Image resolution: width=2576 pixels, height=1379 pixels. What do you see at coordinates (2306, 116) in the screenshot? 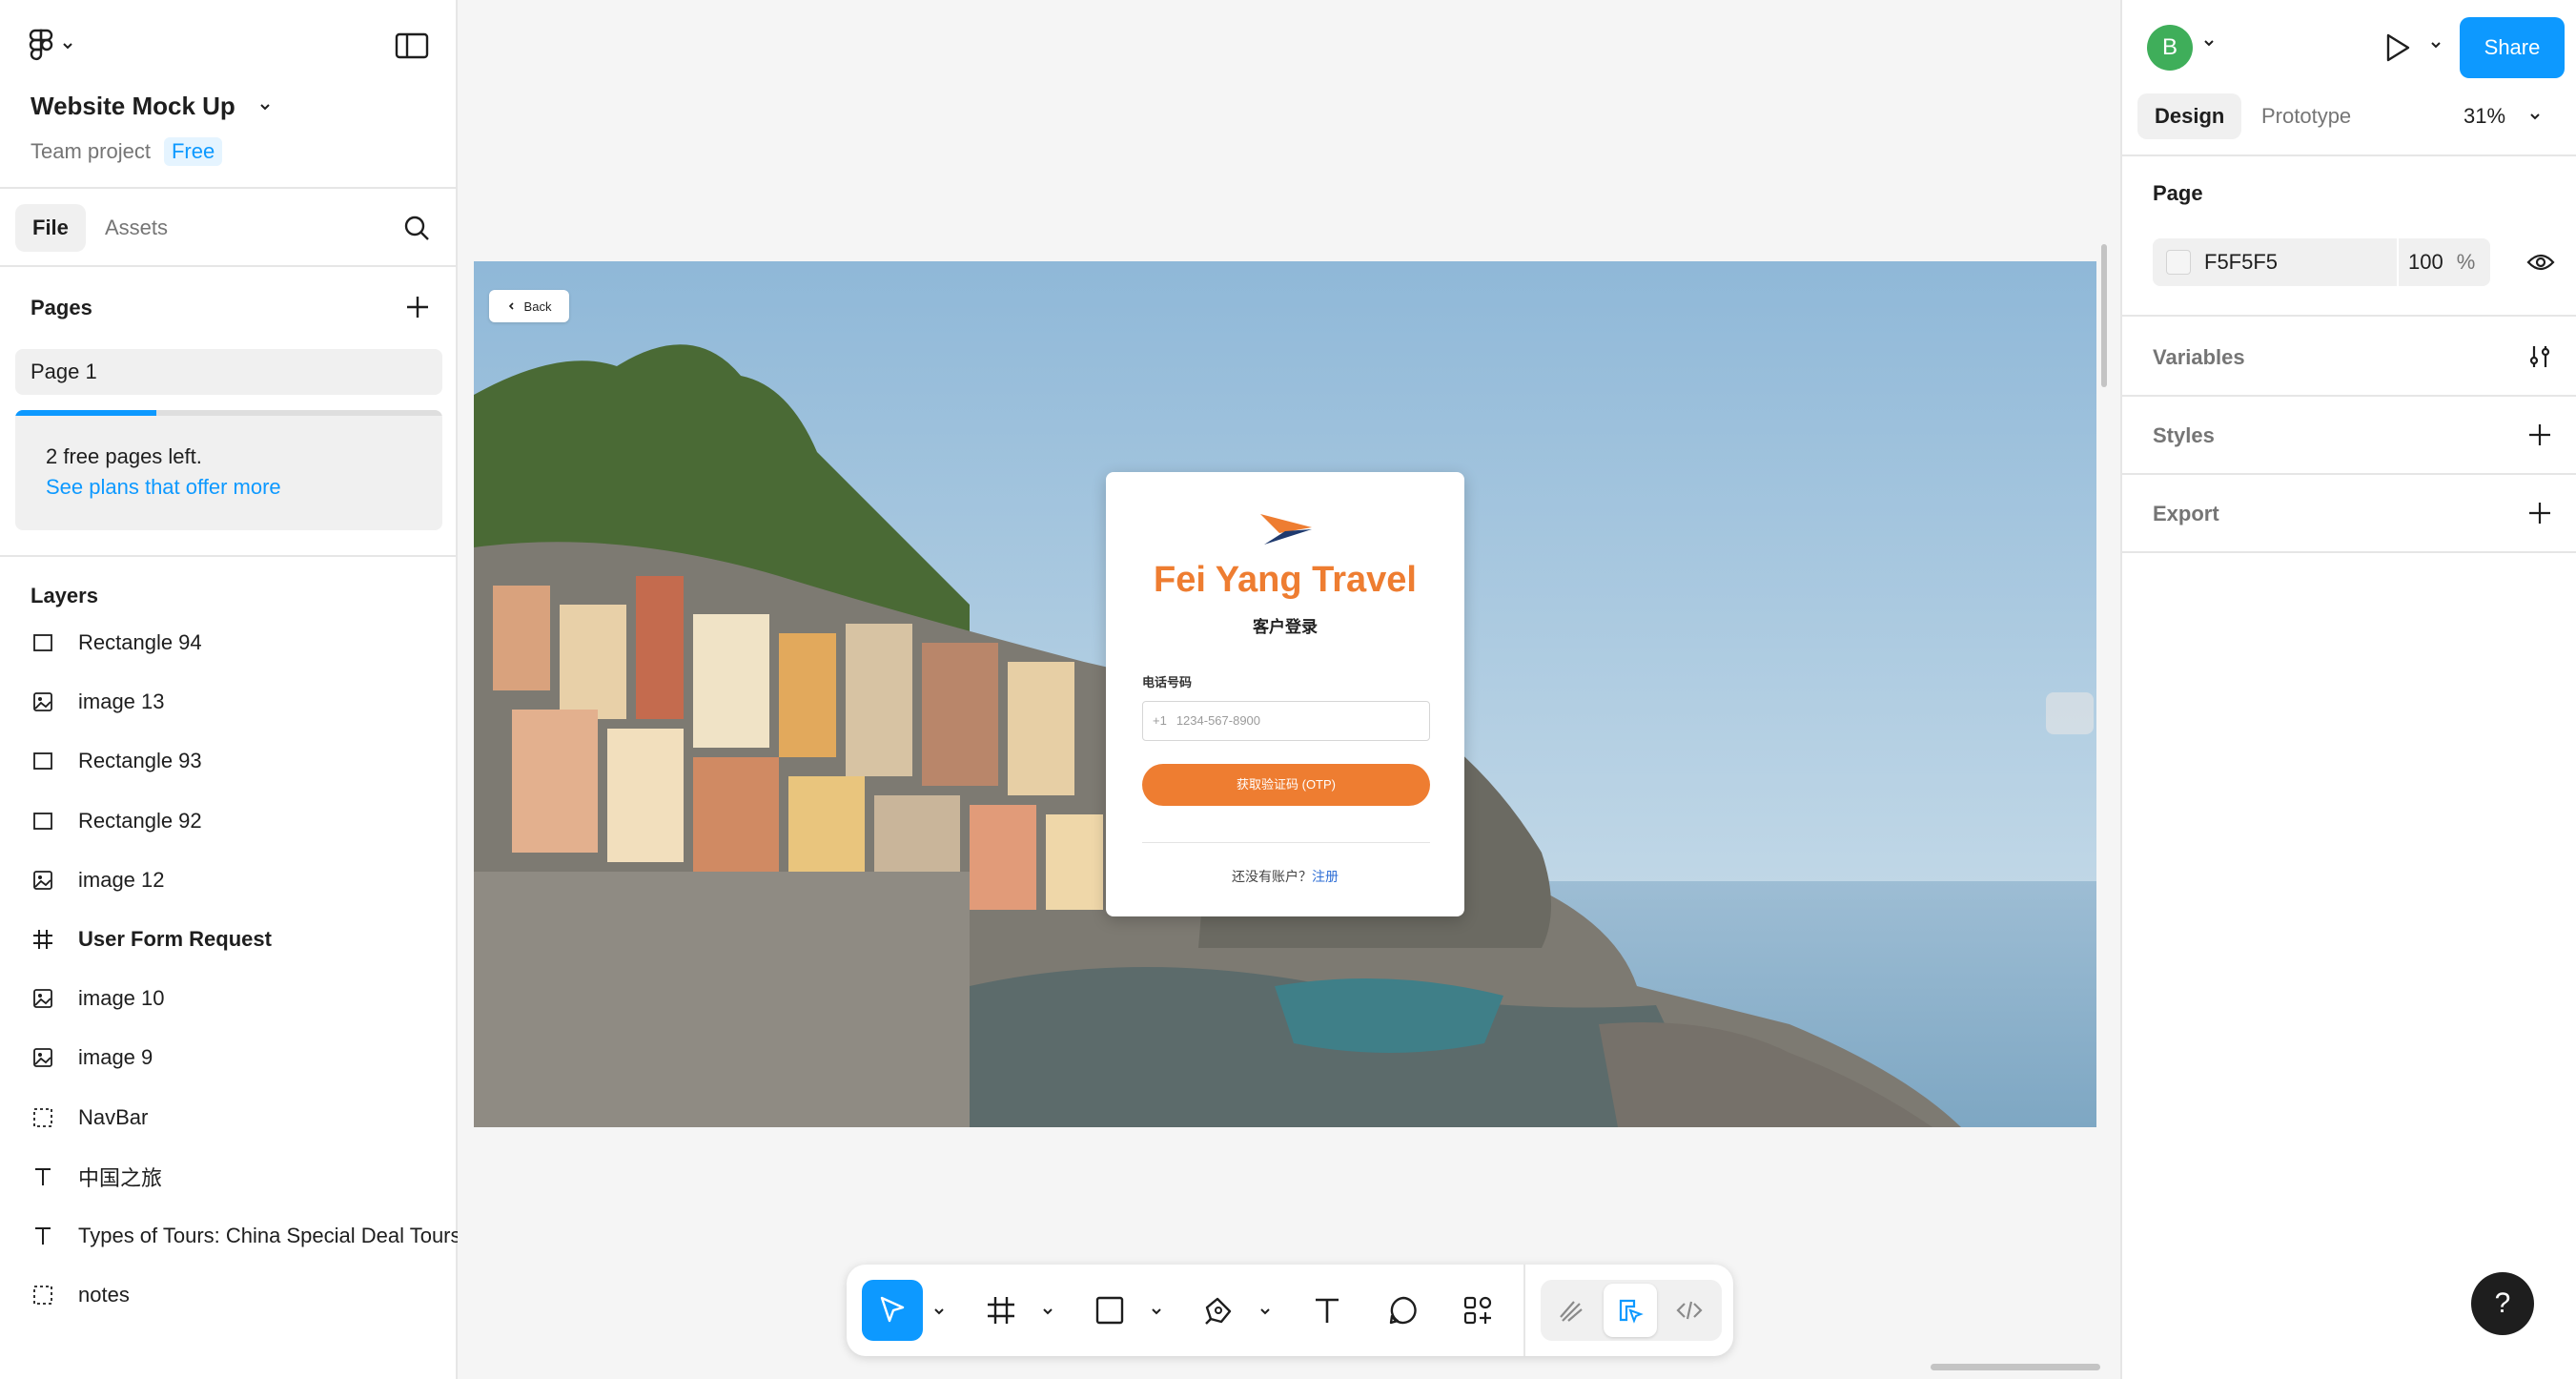
I see `tab-prototype: Prototype` at bounding box center [2306, 116].